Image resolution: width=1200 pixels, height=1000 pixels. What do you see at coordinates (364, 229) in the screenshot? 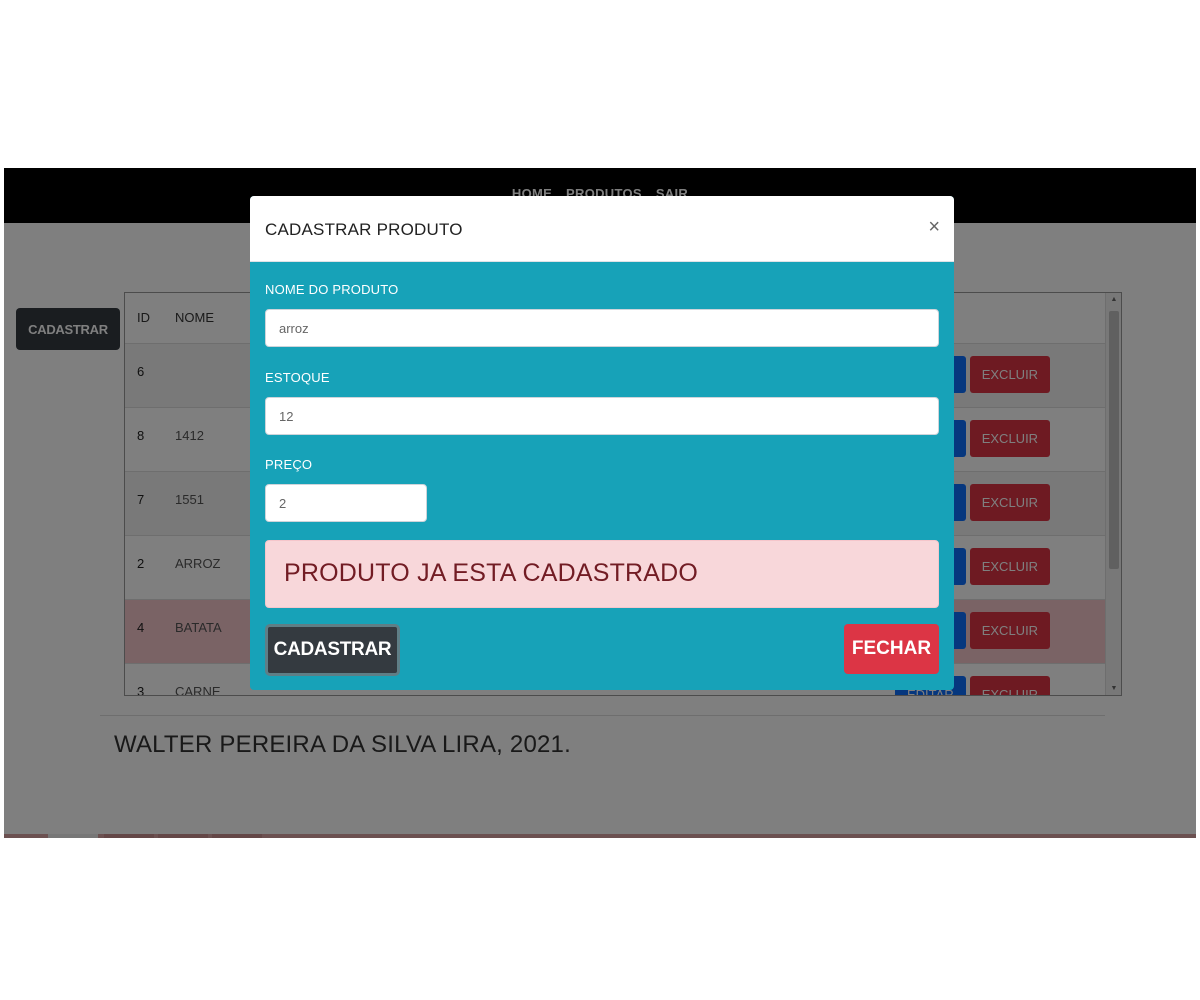
I see `modal-title: CADASTRAR PRODUTO` at bounding box center [364, 229].